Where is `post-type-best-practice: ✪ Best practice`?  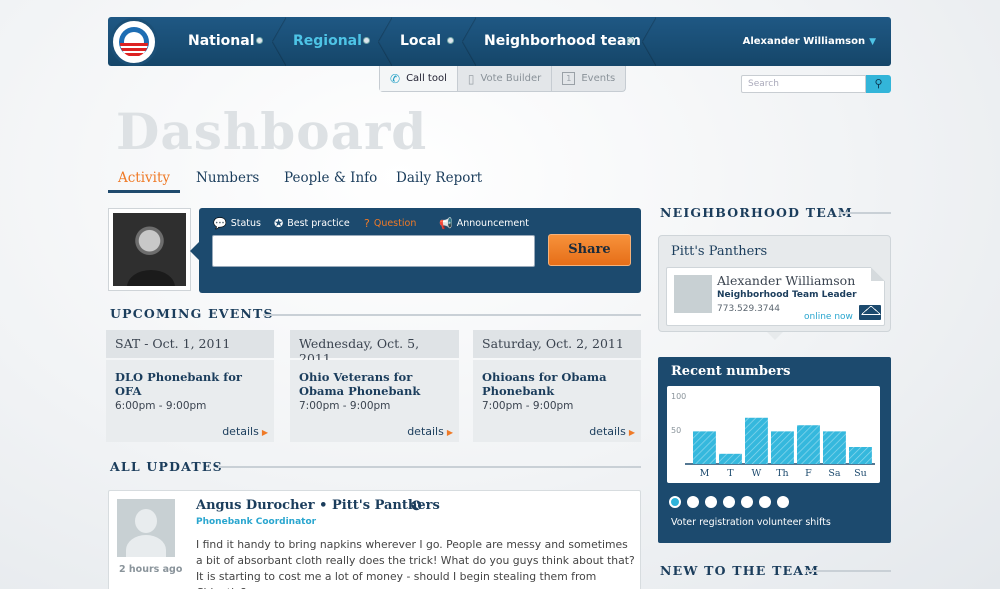 post-type-best-practice: ✪ Best practice is located at coordinates (312, 223).